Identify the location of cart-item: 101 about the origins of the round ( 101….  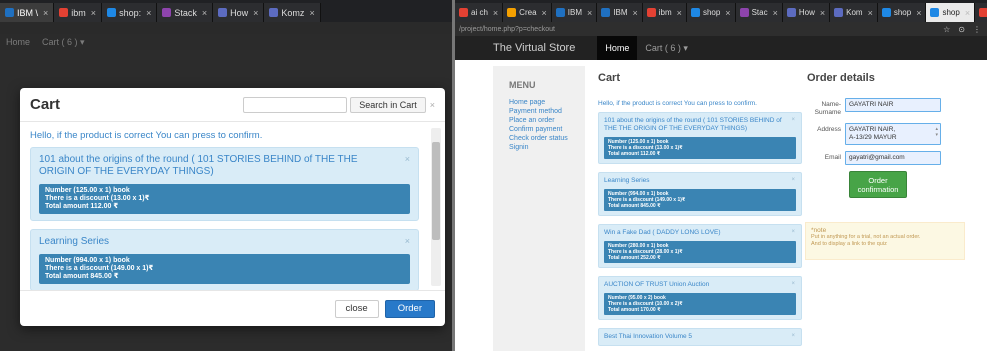
(700, 138).